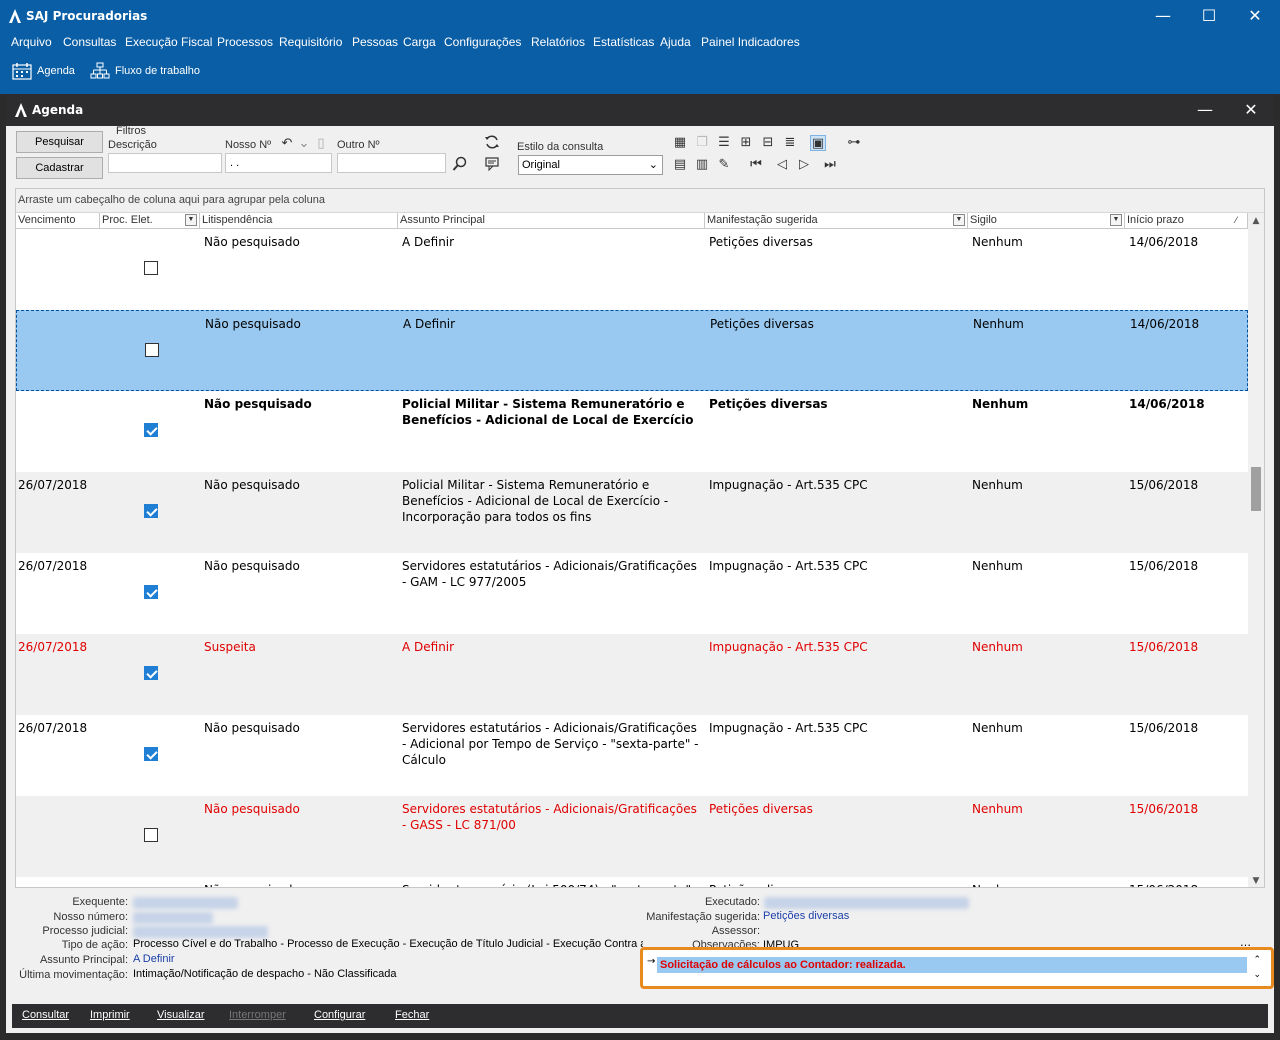  I want to click on column-header-manifestacao: Manifestação sugerida ▼, so click(836, 221).